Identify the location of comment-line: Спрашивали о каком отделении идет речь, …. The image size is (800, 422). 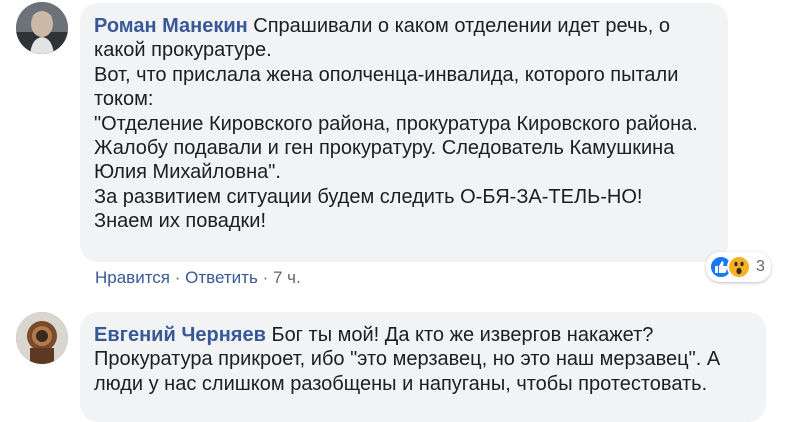
(462, 26).